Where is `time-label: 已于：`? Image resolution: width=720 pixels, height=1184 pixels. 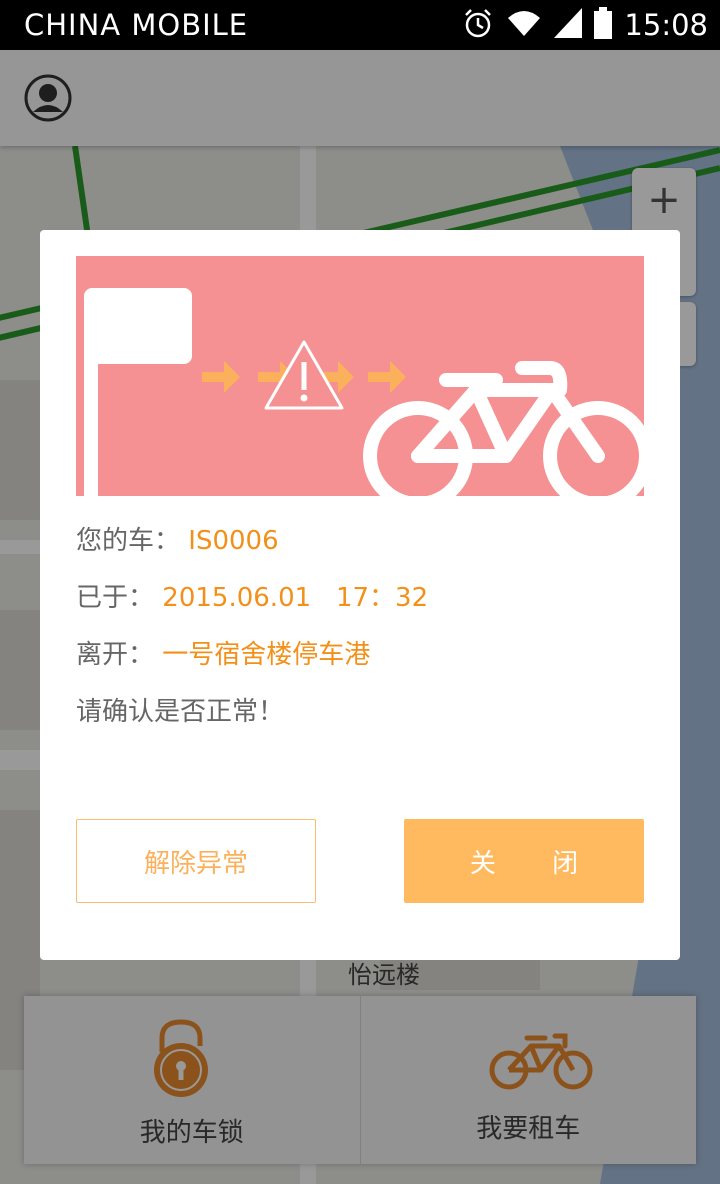 time-label: 已于： is located at coordinates (115, 598).